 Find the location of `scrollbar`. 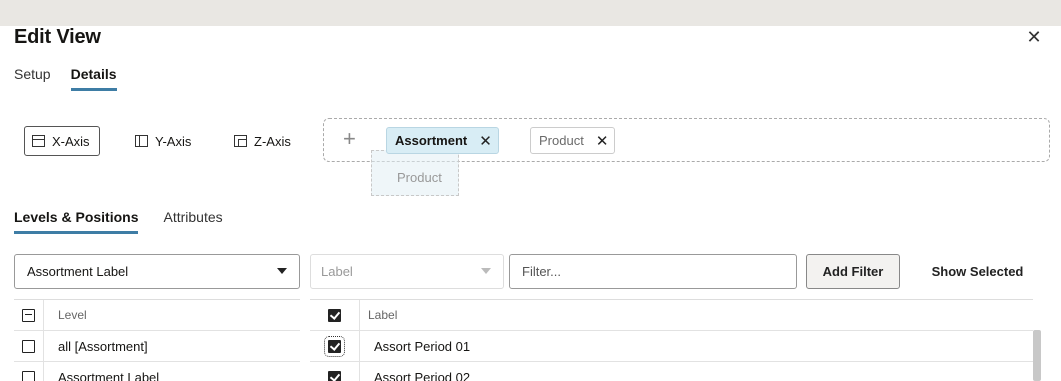

scrollbar is located at coordinates (1037, 355).